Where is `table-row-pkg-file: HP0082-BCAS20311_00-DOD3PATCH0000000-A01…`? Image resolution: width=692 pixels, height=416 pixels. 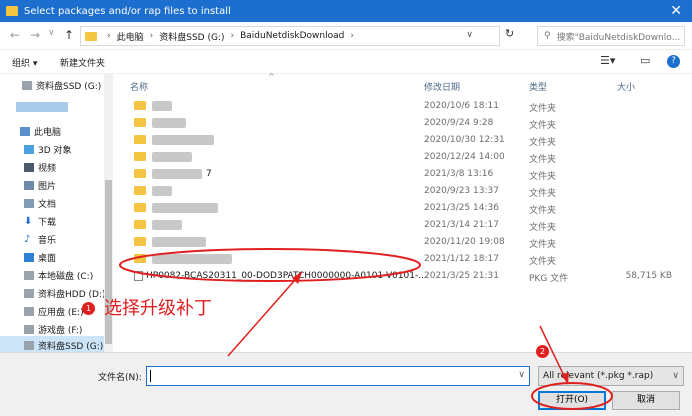 table-row-pkg-file: HP0082-BCAS20311_00-DOD3PATCH0000000-A01… is located at coordinates (402, 276).